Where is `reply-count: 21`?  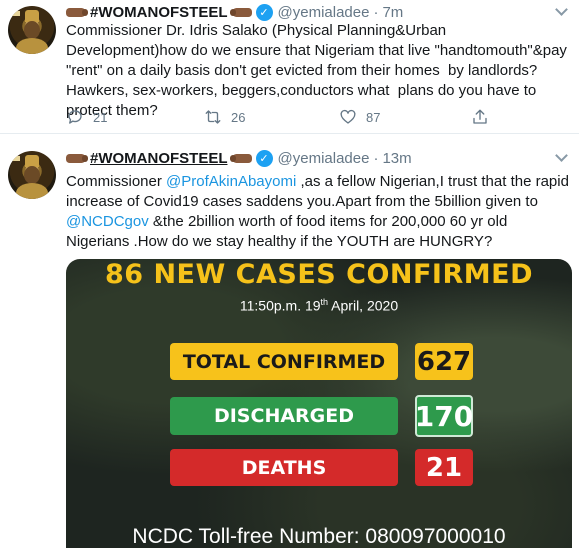
reply-count: 21 is located at coordinates (100, 117).